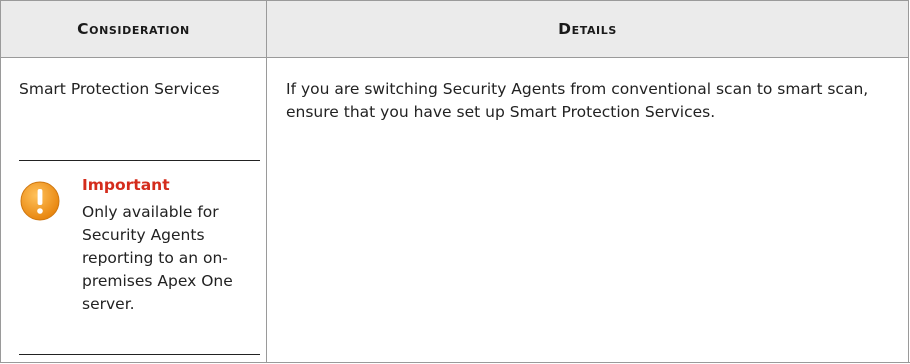 The width and height of the screenshot is (910, 364). I want to click on column-divider, so click(266, 181).